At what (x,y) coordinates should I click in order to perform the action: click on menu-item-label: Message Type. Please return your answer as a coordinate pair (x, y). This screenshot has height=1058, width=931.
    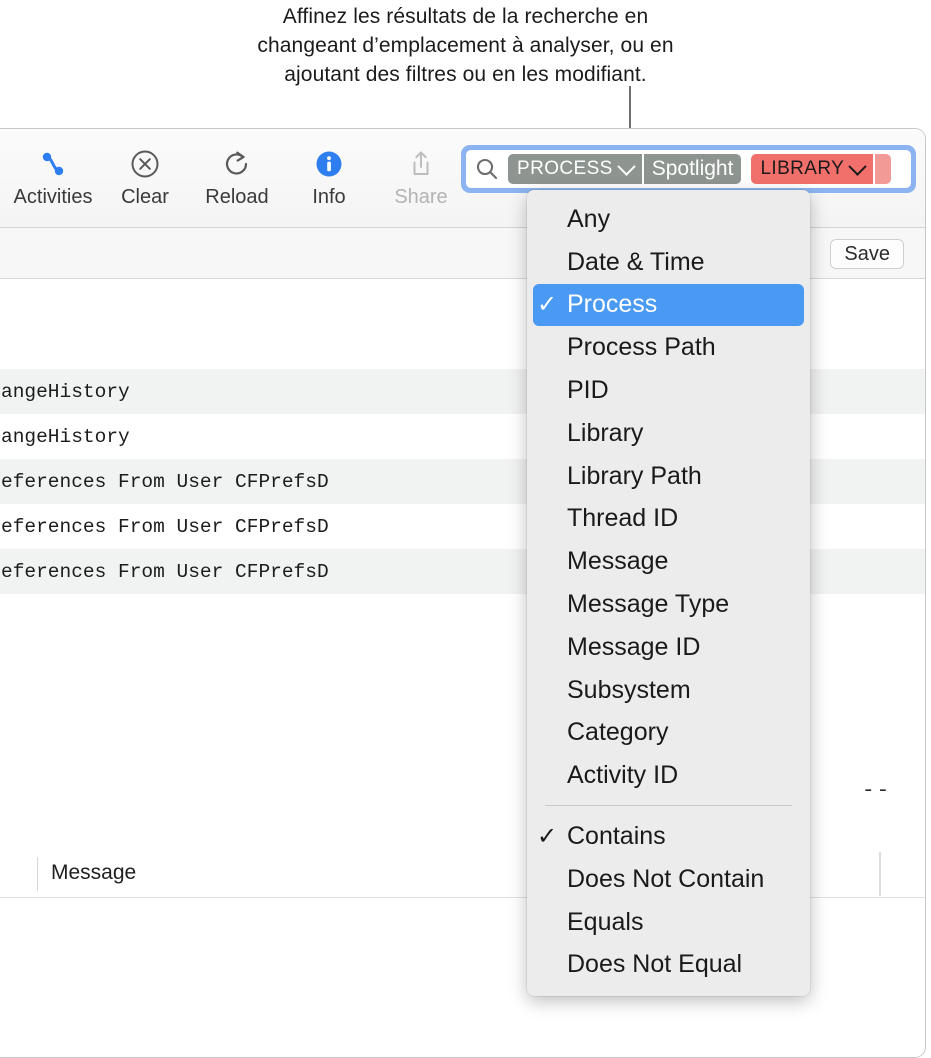
    Looking at the image, I should click on (648, 604).